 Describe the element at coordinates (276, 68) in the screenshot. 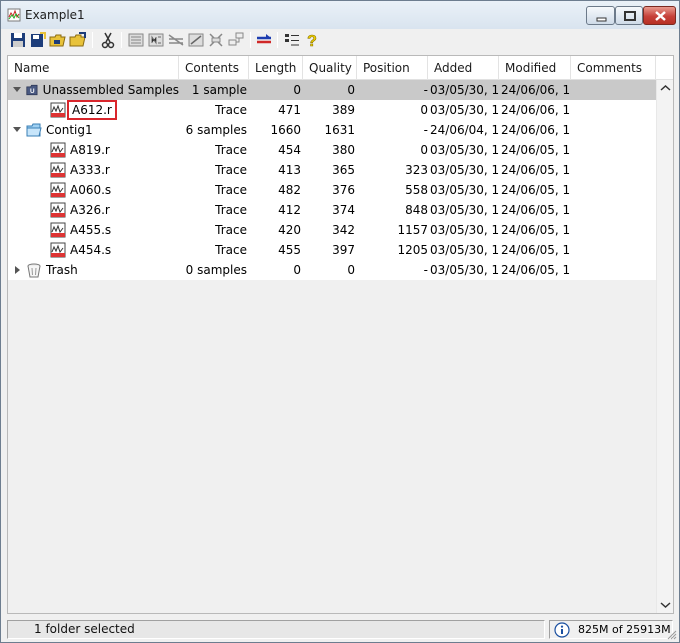

I see `column-header-length: Length` at that location.